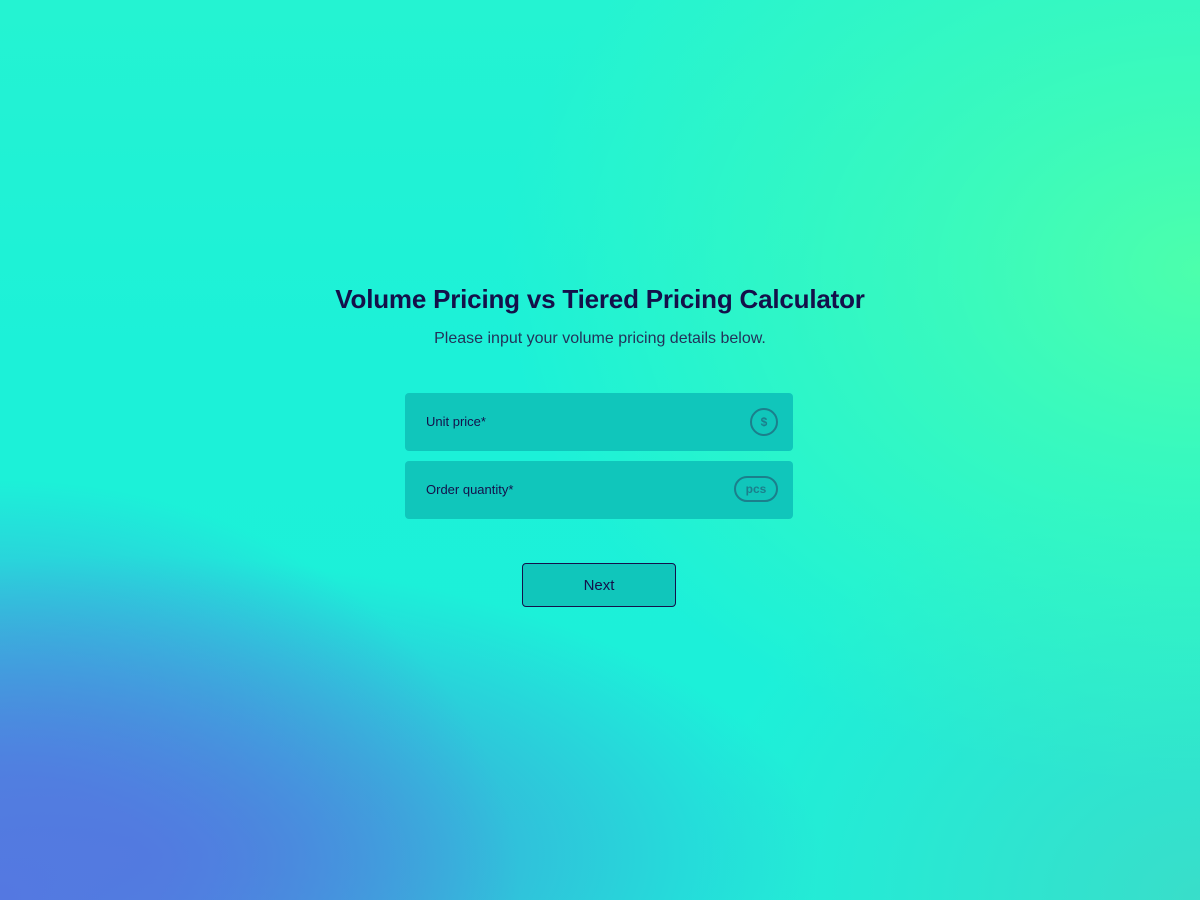  I want to click on pcs-unit-badge: pcs, so click(756, 489).